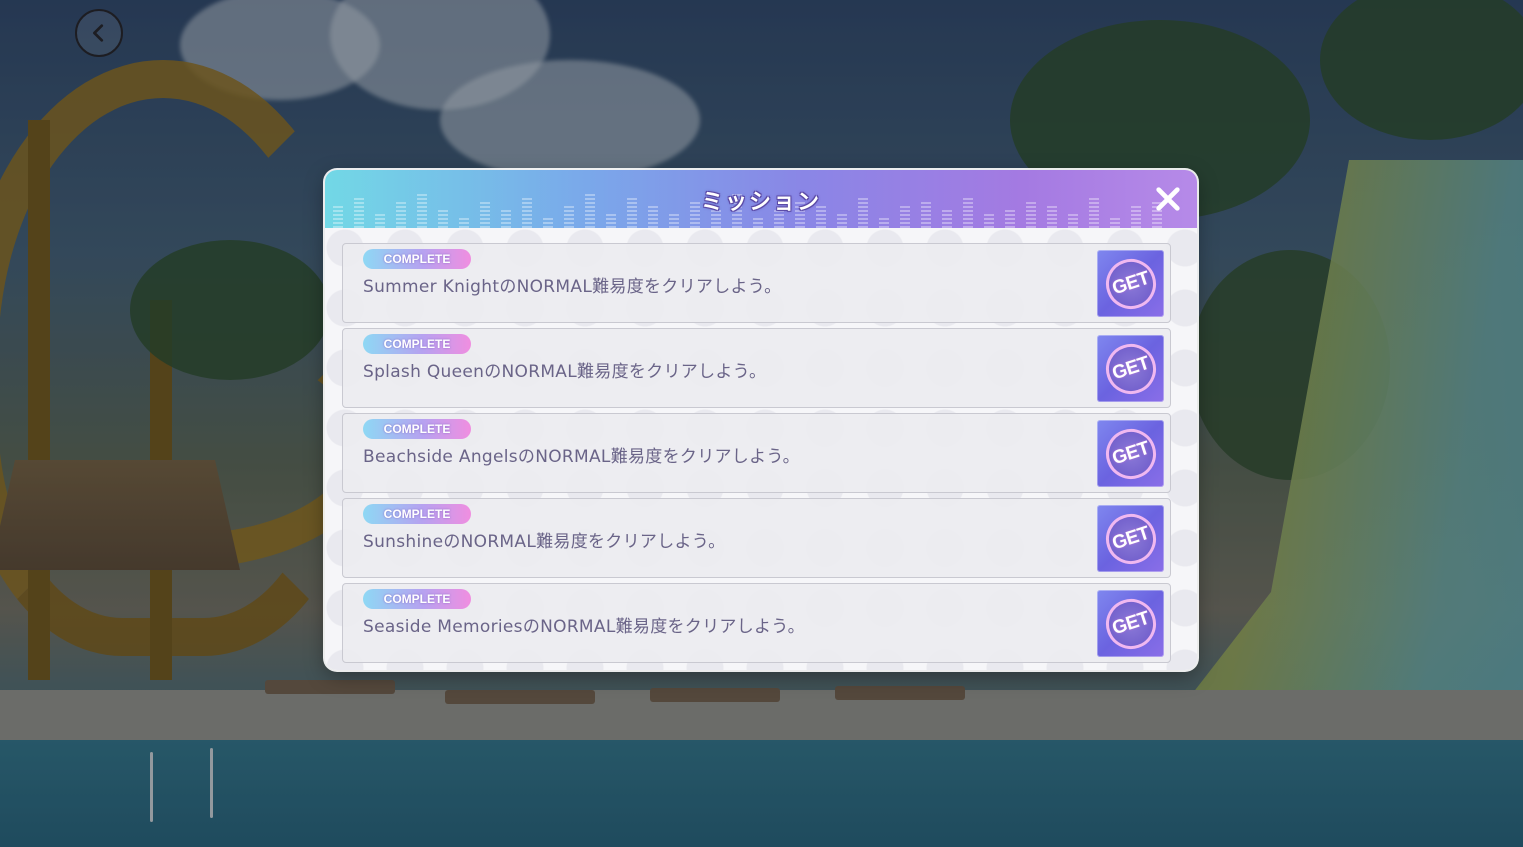  Describe the element at coordinates (756, 538) in the screenshot. I see `mission-item: COMPLETE SunshineのNORMAL難易度をクリアしよう。 GET` at that location.